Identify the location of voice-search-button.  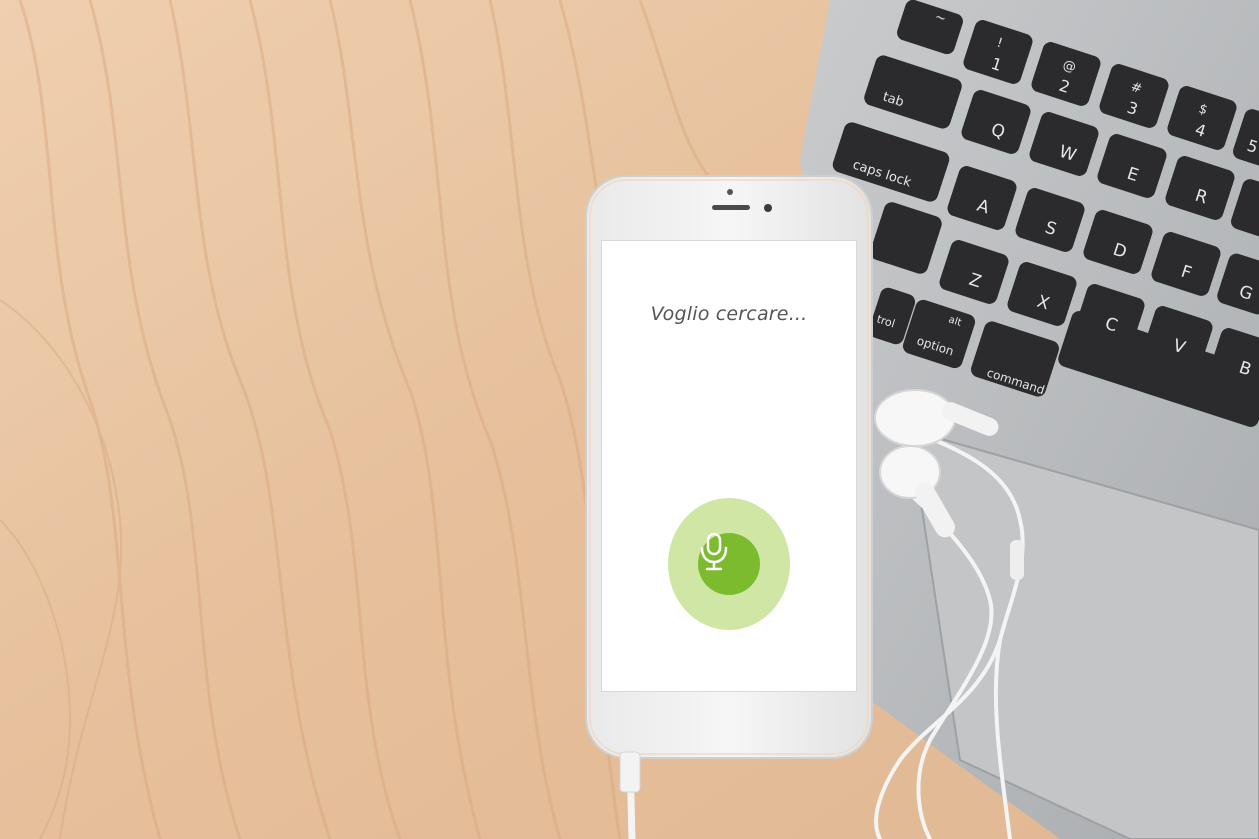
(729, 564).